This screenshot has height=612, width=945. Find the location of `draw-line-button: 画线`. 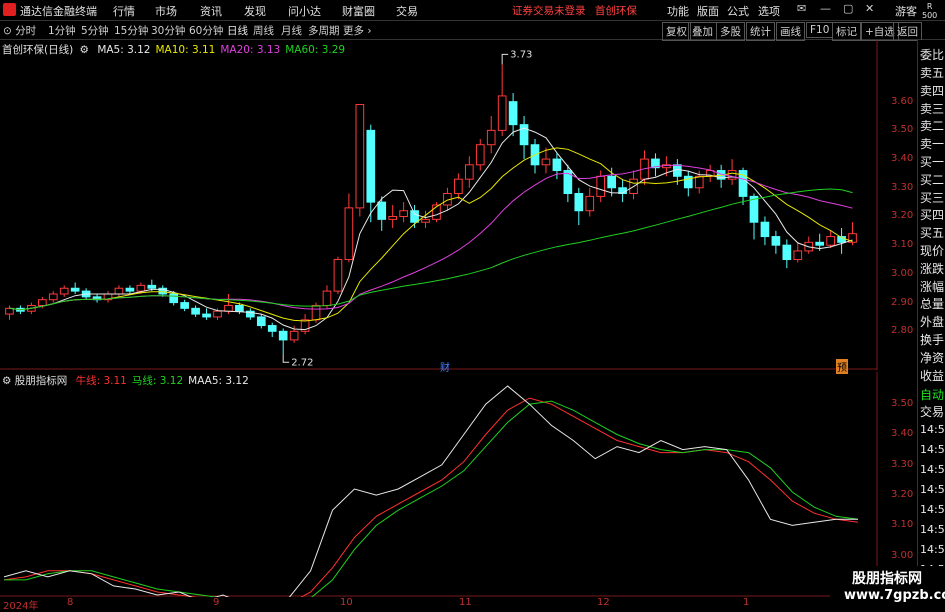

draw-line-button: 画线 is located at coordinates (790, 31).